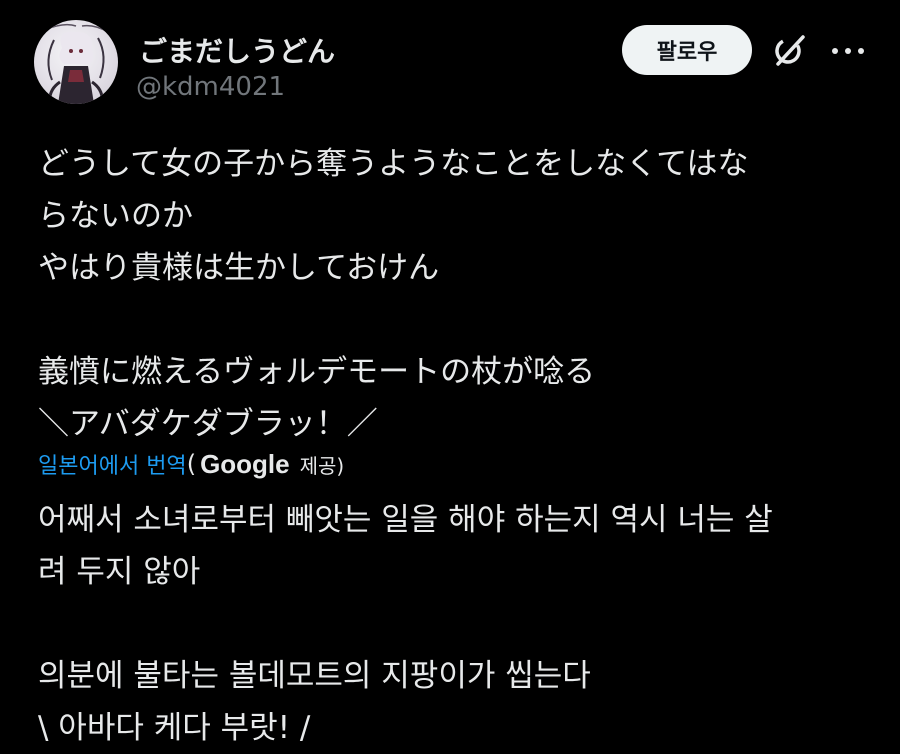 The image size is (900, 754). What do you see at coordinates (119, 572) in the screenshot?
I see `translated-line: 려 두지 않아` at bounding box center [119, 572].